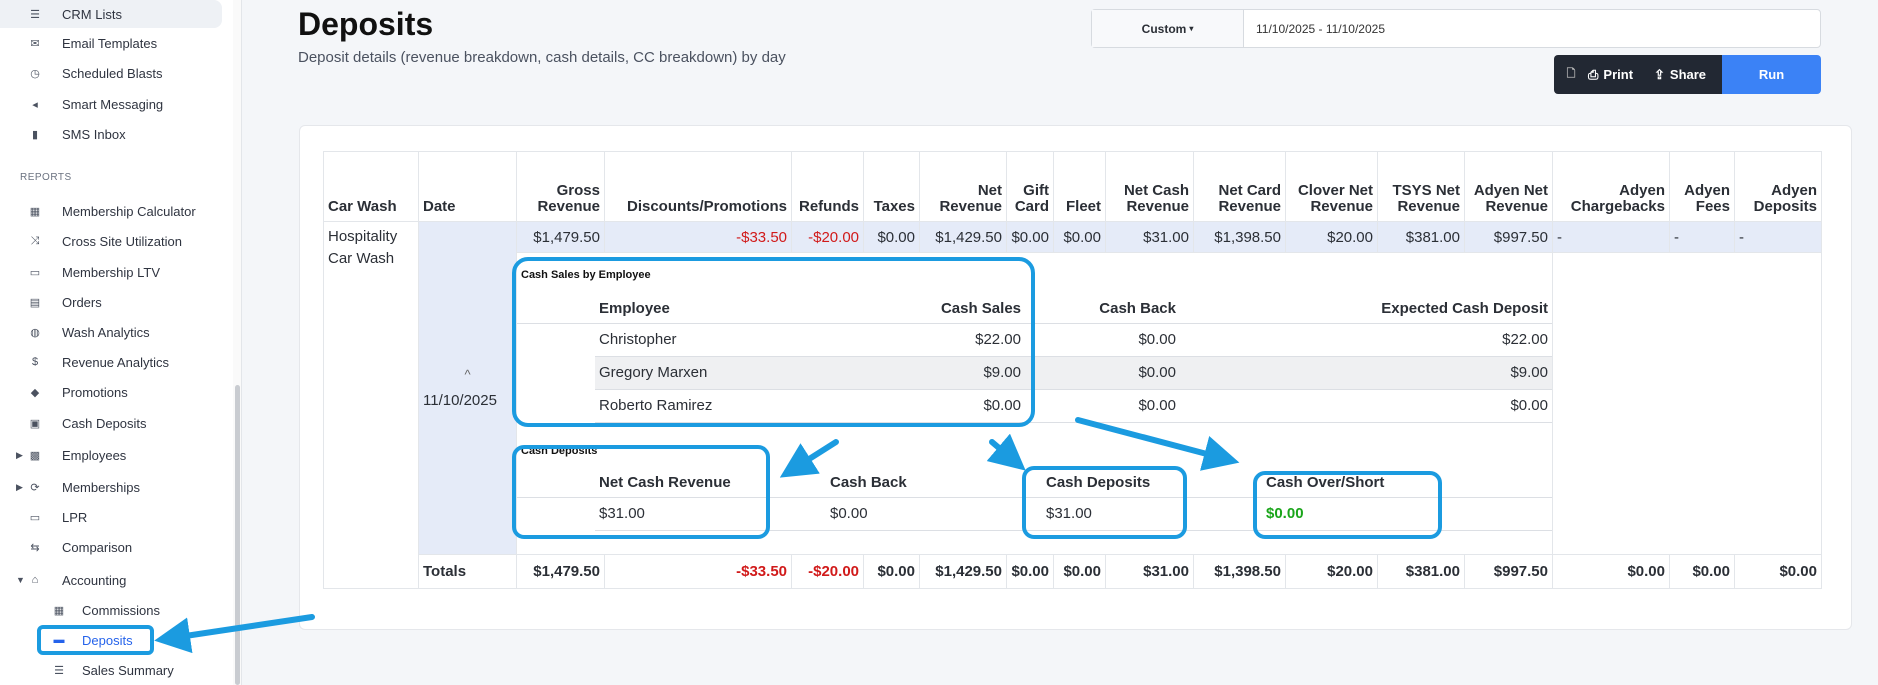  I want to click on cell-tsys-net-revenue: $381.00, so click(1421, 237).